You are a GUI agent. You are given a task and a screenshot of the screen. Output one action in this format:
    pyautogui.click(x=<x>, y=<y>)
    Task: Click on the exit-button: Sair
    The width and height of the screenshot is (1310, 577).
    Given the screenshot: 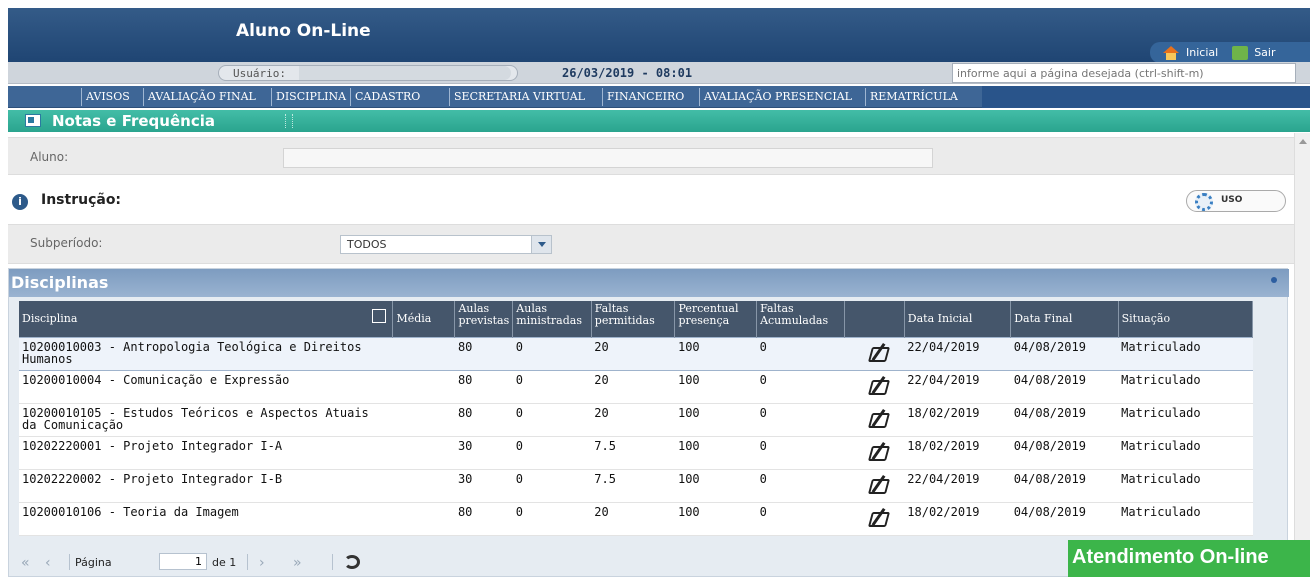 What is the action you would take?
    pyautogui.click(x=1264, y=52)
    